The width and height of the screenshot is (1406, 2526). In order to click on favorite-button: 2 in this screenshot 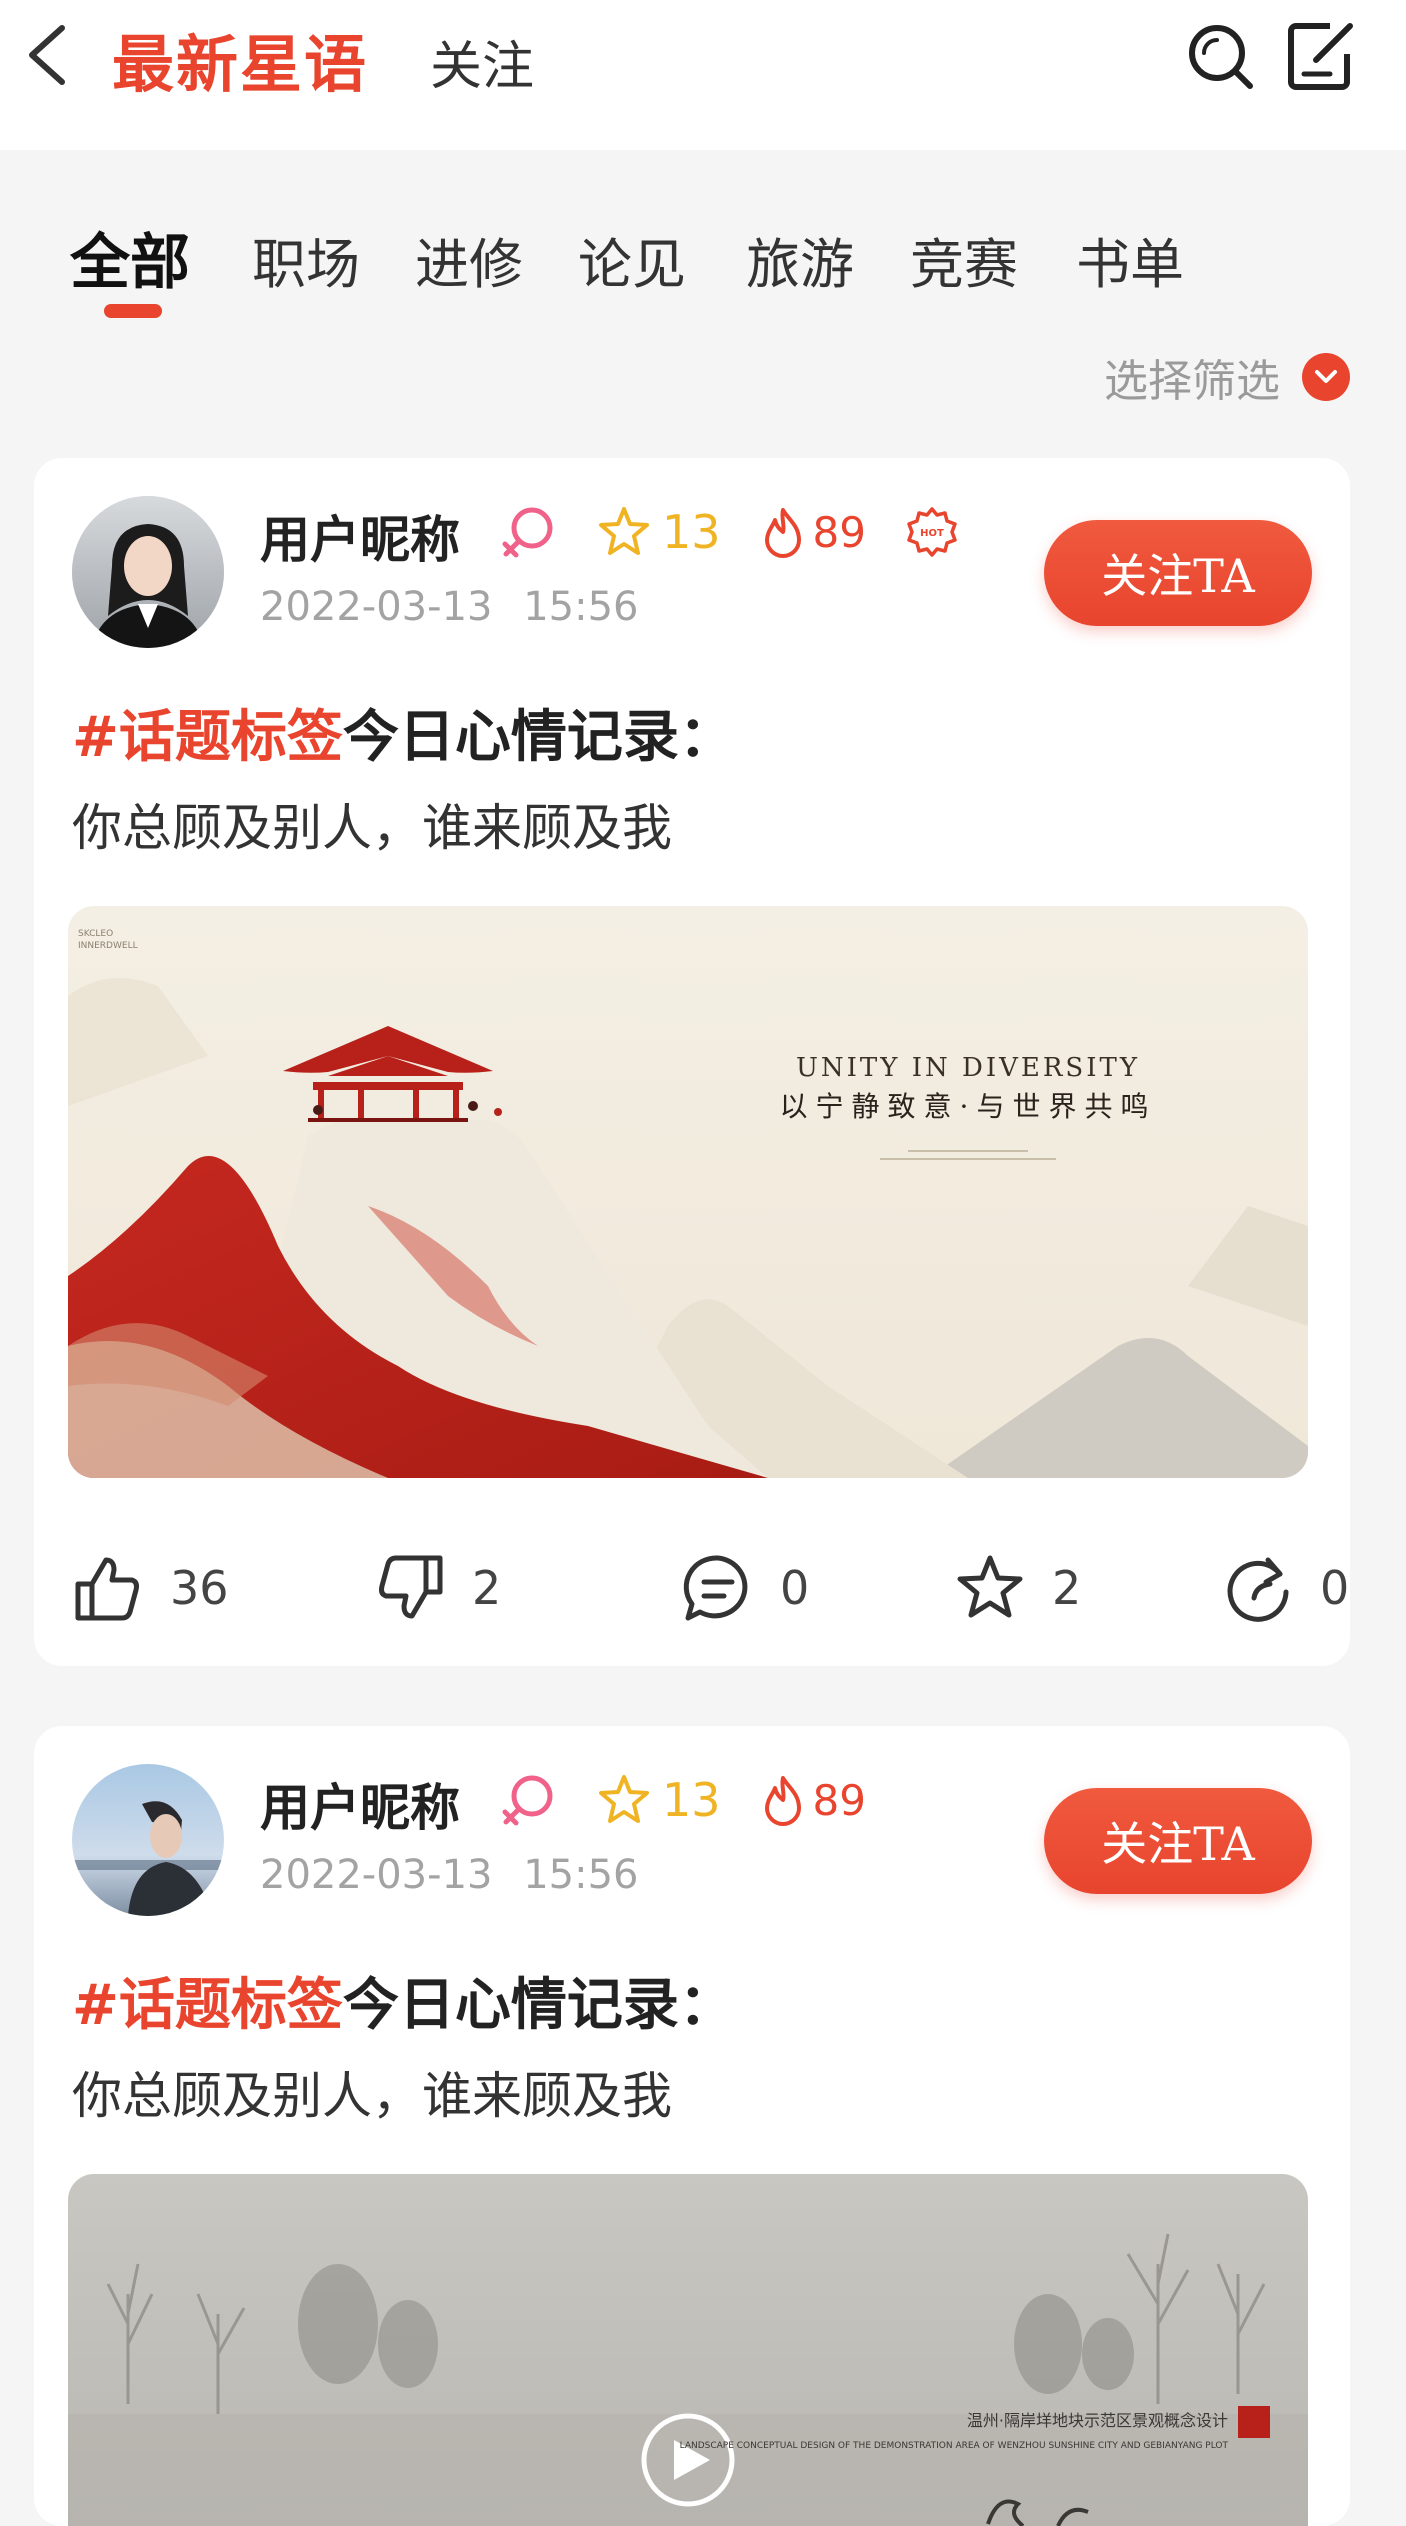, I will do `click(1017, 1588)`.